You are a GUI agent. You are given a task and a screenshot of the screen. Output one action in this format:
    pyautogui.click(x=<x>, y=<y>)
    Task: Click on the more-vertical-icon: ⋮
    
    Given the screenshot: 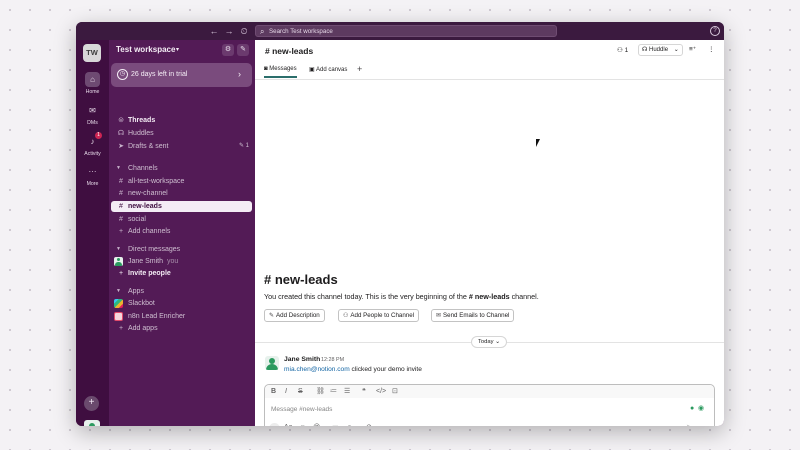 What is the action you would take?
    pyautogui.click(x=711, y=49)
    